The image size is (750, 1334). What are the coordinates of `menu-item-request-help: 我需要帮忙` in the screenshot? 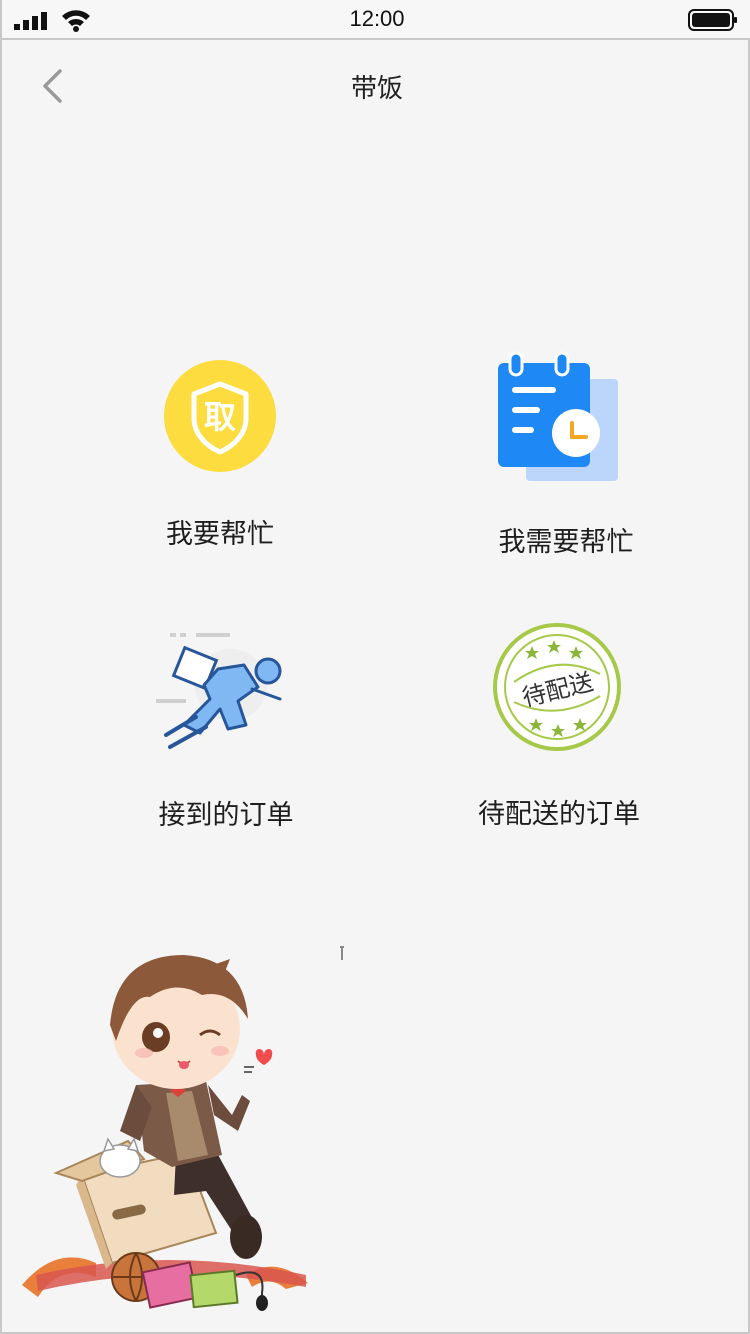 It's located at (567, 455).